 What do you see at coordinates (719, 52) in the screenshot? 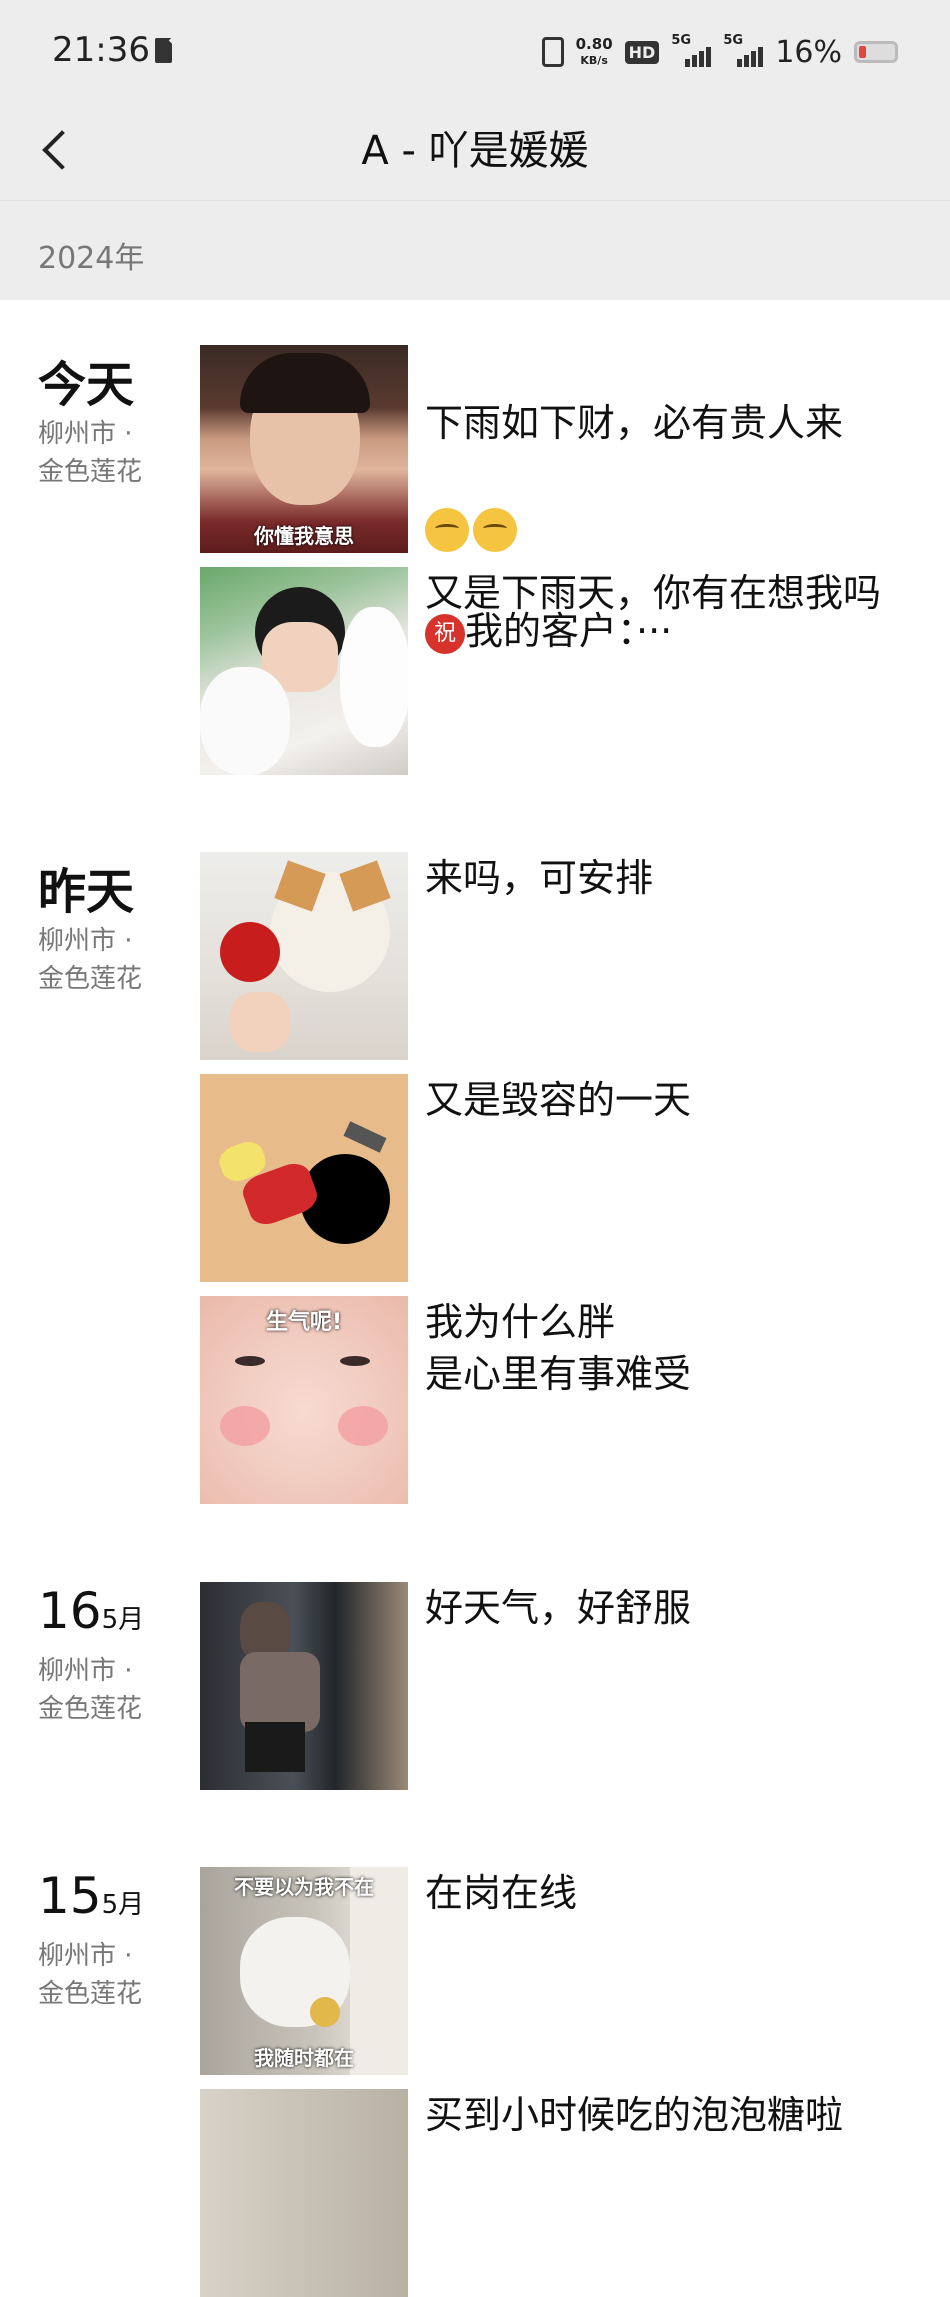
I see `status-indicators: 0.80 KB/s HD 5G 5G 16%` at bounding box center [719, 52].